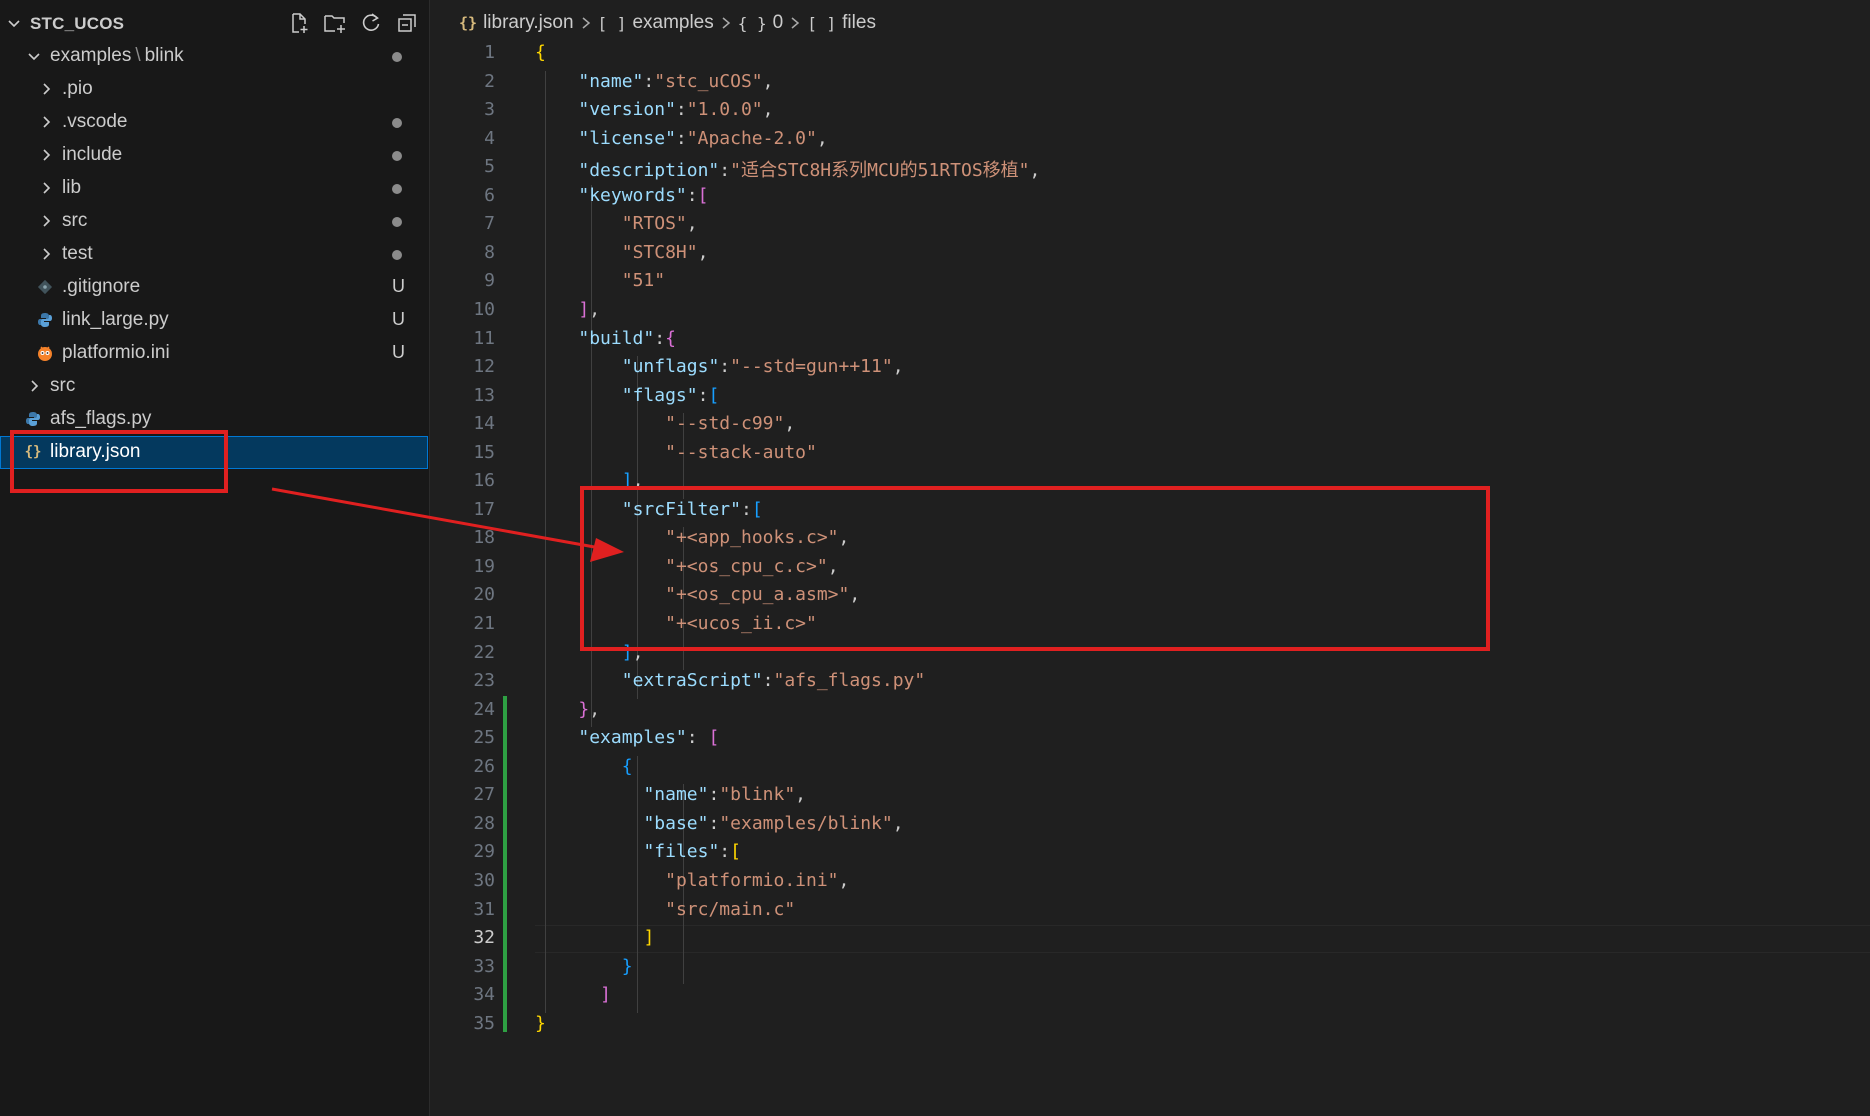 The height and width of the screenshot is (1116, 1870). Describe the element at coordinates (622, 252) in the screenshot. I see `code-line: "STC8H",` at that location.